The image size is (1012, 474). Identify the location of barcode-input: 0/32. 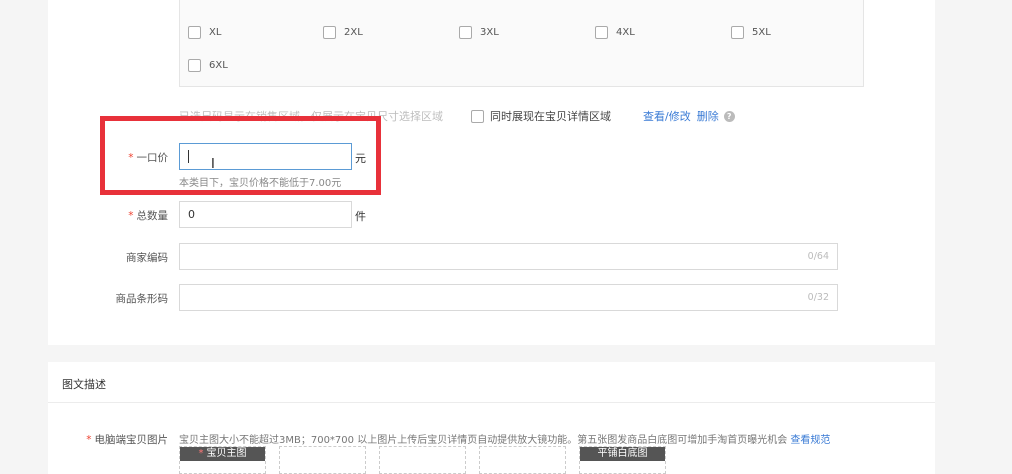
(508, 297).